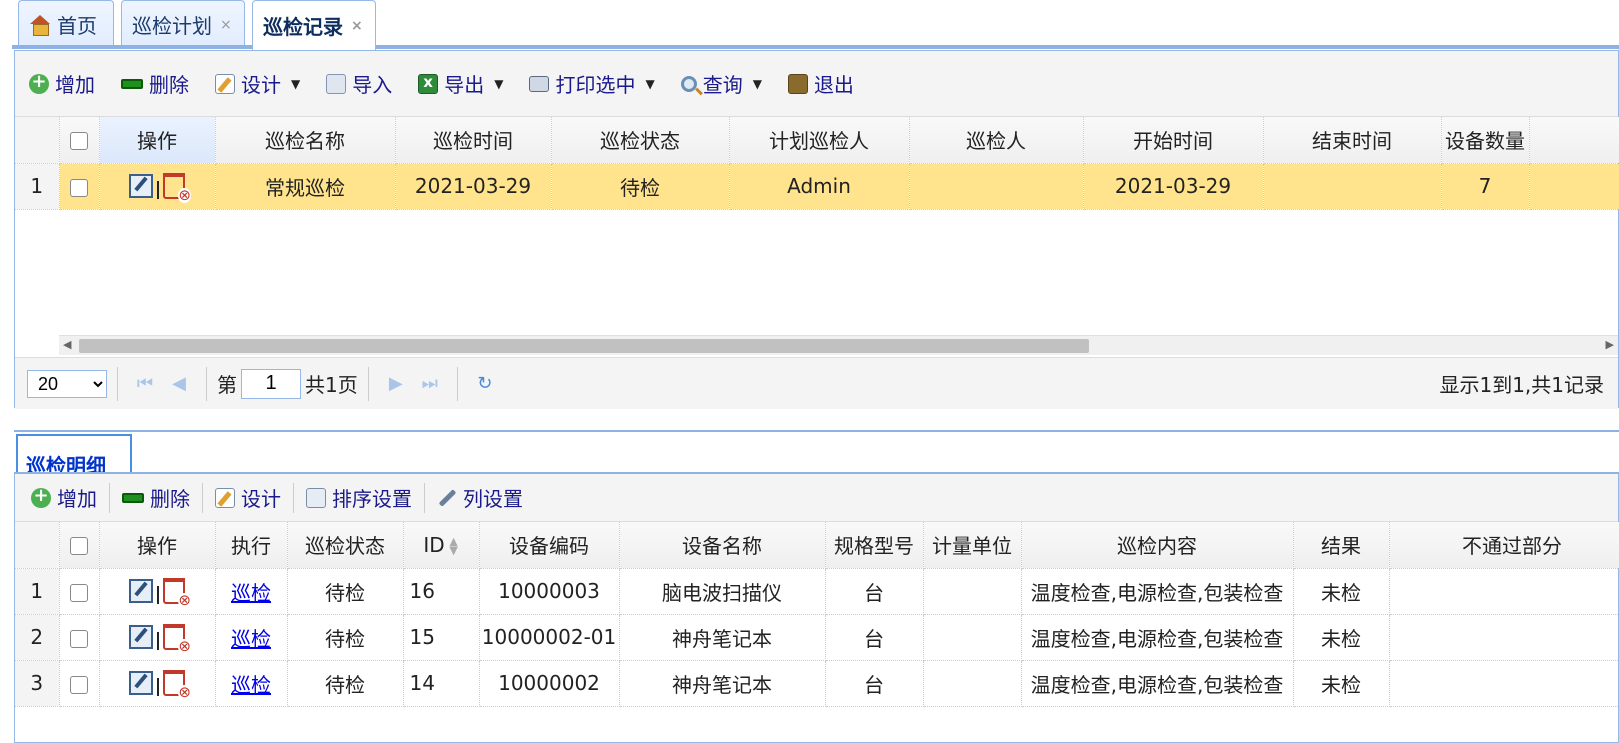  What do you see at coordinates (257, 83) in the screenshot?
I see `design-button: 设计 ▼` at bounding box center [257, 83].